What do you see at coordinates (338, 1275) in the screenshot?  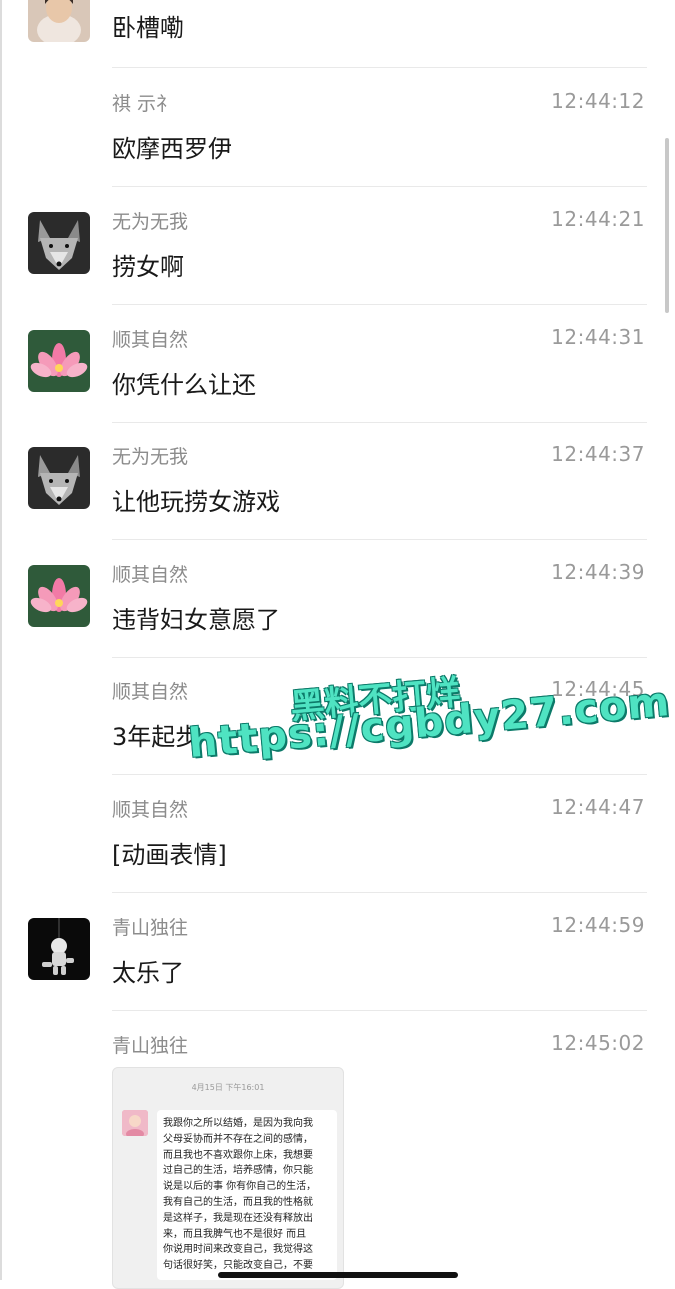 I see `home-indicator` at bounding box center [338, 1275].